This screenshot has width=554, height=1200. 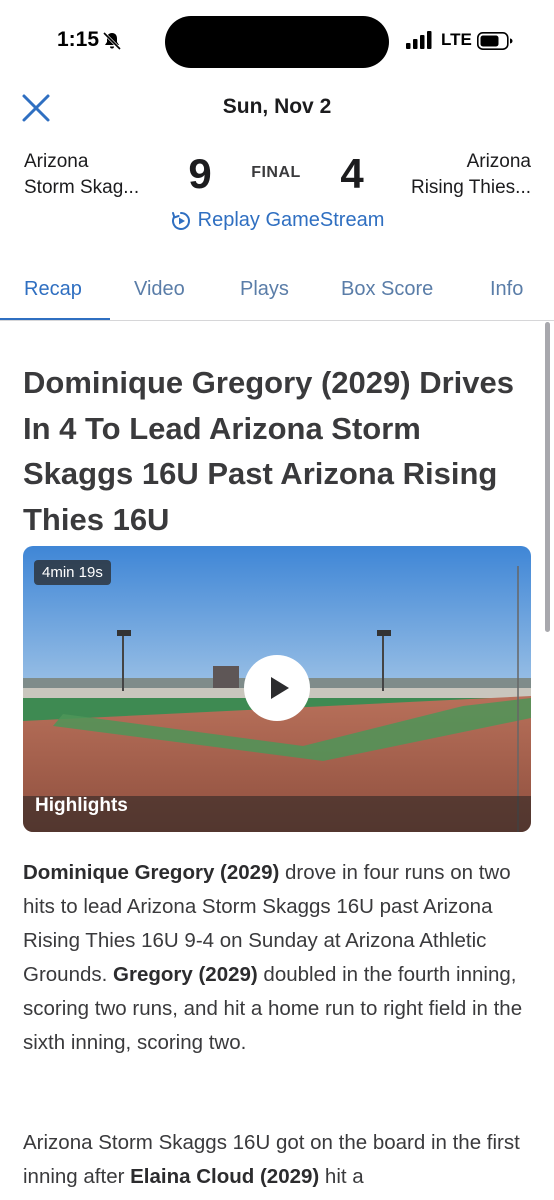 What do you see at coordinates (547, 477) in the screenshot?
I see `scrollbar` at bounding box center [547, 477].